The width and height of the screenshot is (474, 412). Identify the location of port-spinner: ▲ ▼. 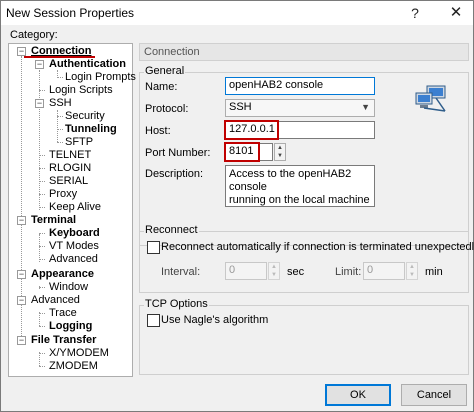
(280, 152).